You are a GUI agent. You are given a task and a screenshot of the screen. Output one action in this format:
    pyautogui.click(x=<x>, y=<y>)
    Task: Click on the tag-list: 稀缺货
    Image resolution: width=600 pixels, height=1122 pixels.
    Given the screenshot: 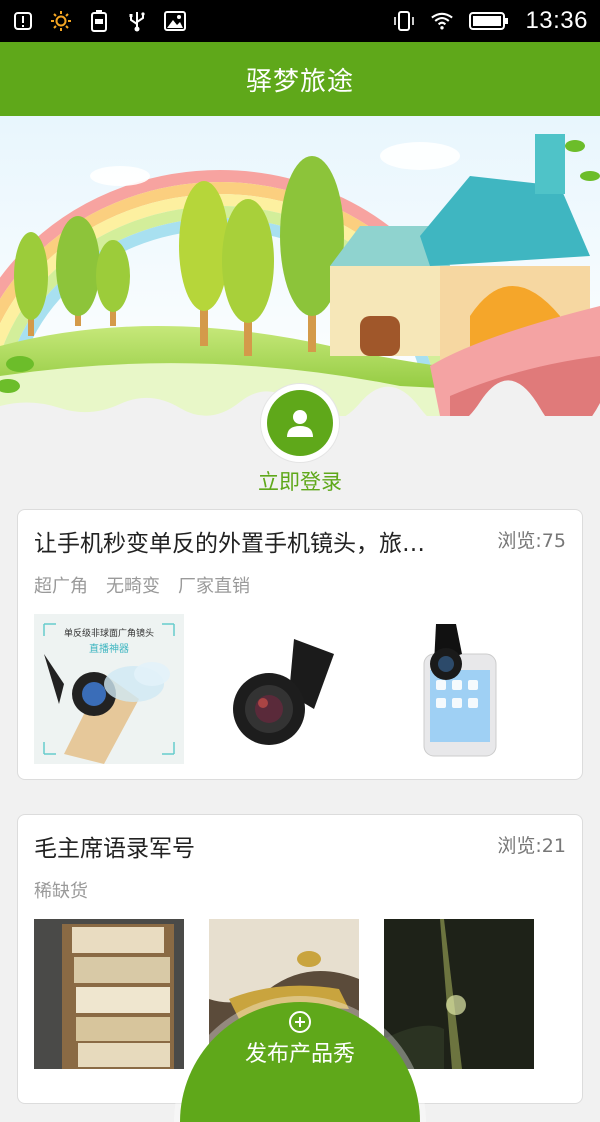 What is the action you would take?
    pyautogui.click(x=61, y=890)
    